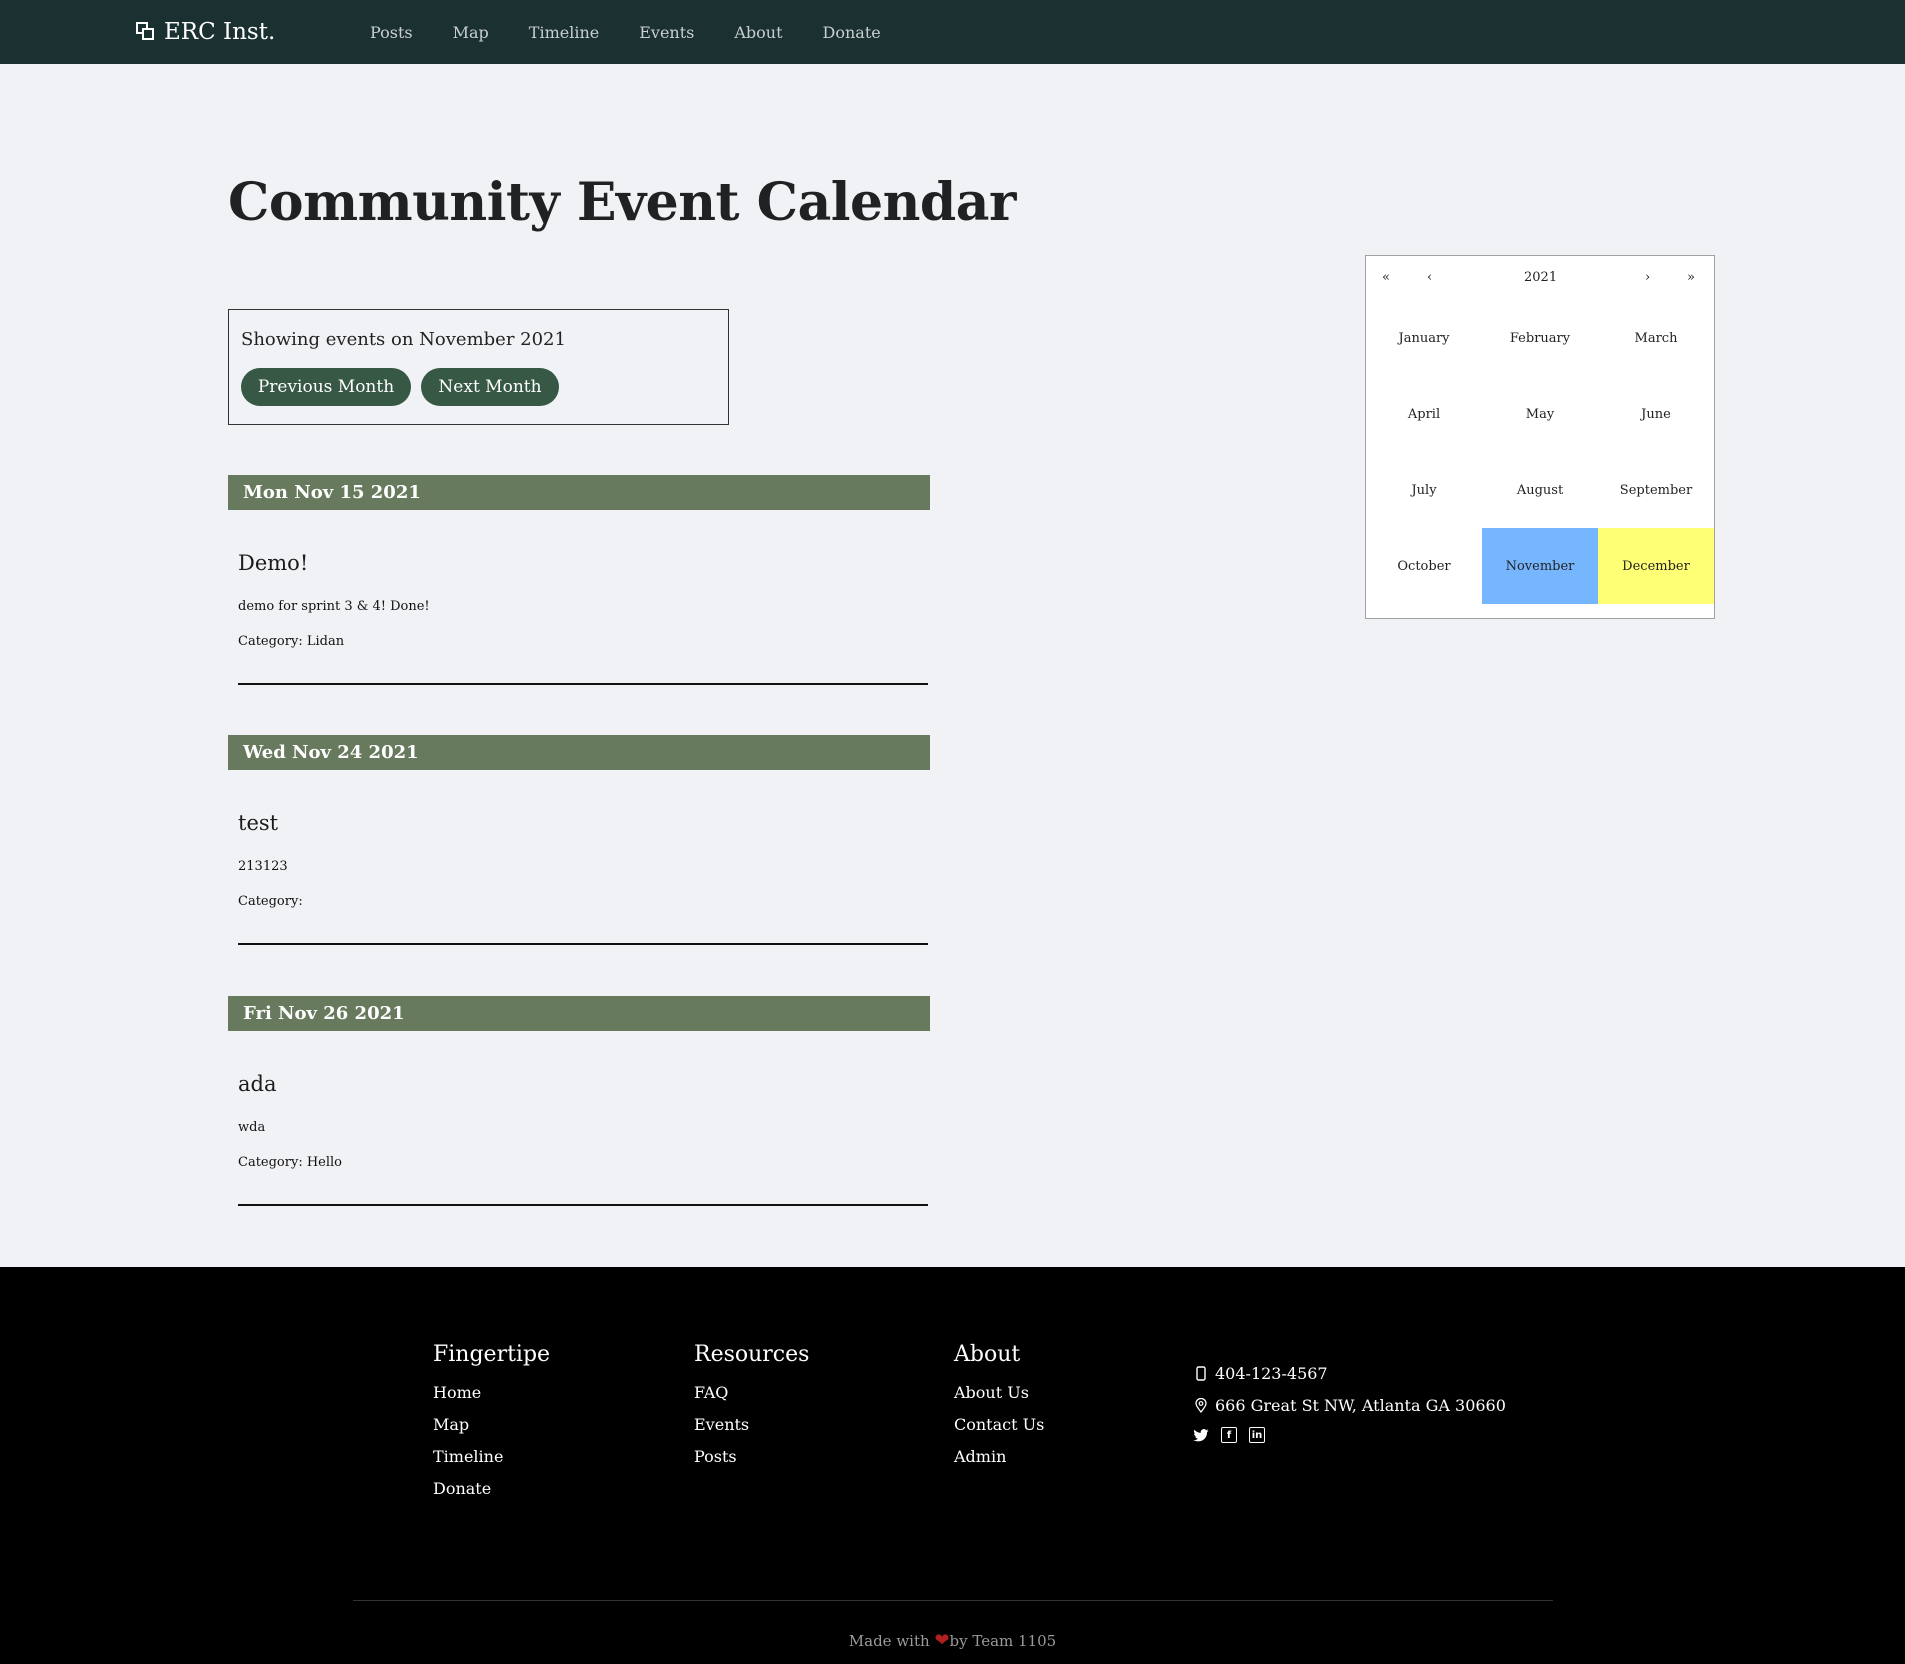 The height and width of the screenshot is (1664, 1905). I want to click on nav-about: About, so click(758, 32).